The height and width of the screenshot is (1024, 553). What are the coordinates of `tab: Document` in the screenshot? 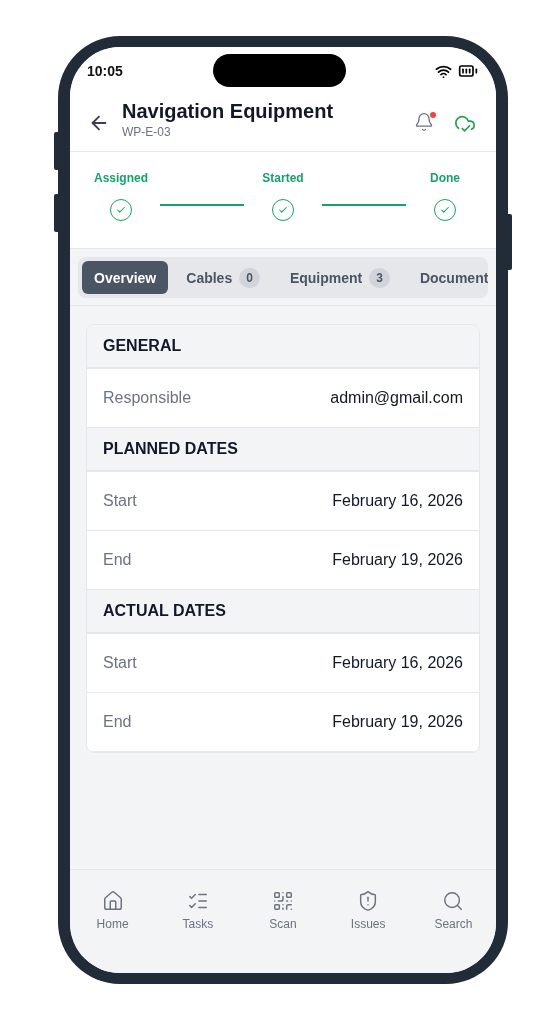 It's located at (447, 277).